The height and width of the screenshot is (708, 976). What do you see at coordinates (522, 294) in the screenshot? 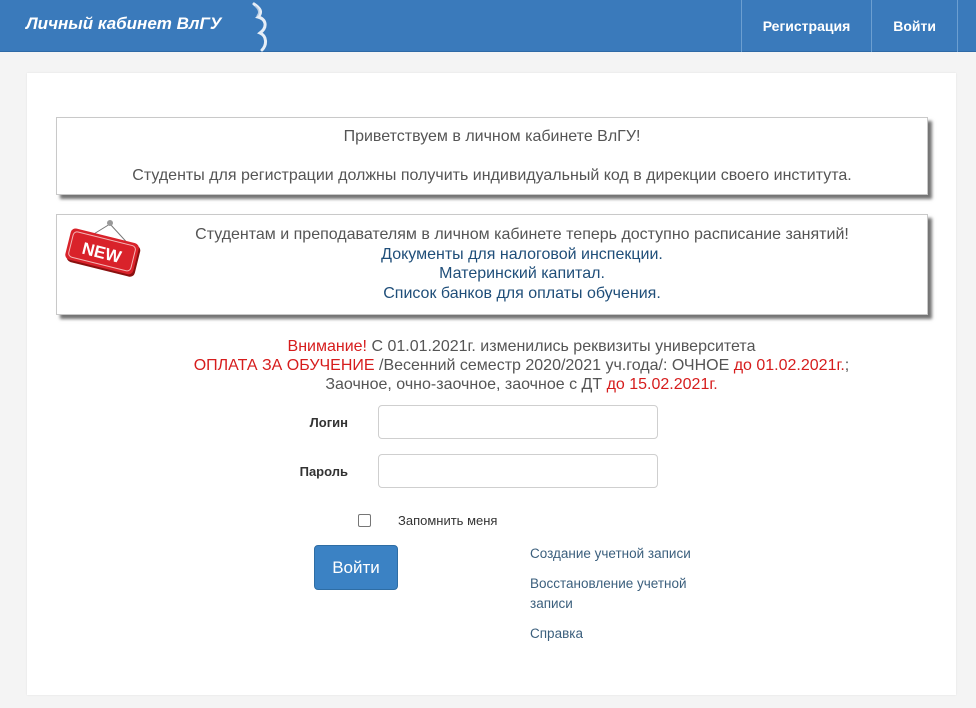
I see `banks-list-link: Список банков для оплаты обучения.` at bounding box center [522, 294].